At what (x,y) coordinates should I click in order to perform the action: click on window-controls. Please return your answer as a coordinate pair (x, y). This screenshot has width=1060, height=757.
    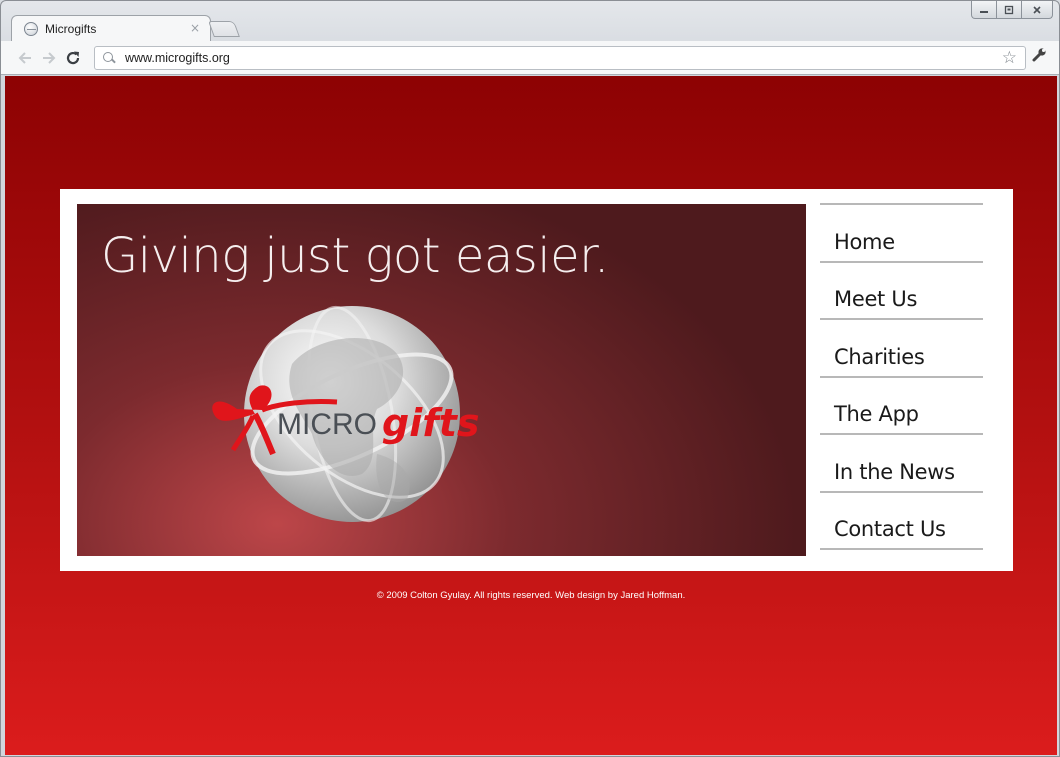
    Looking at the image, I should click on (1012, 10).